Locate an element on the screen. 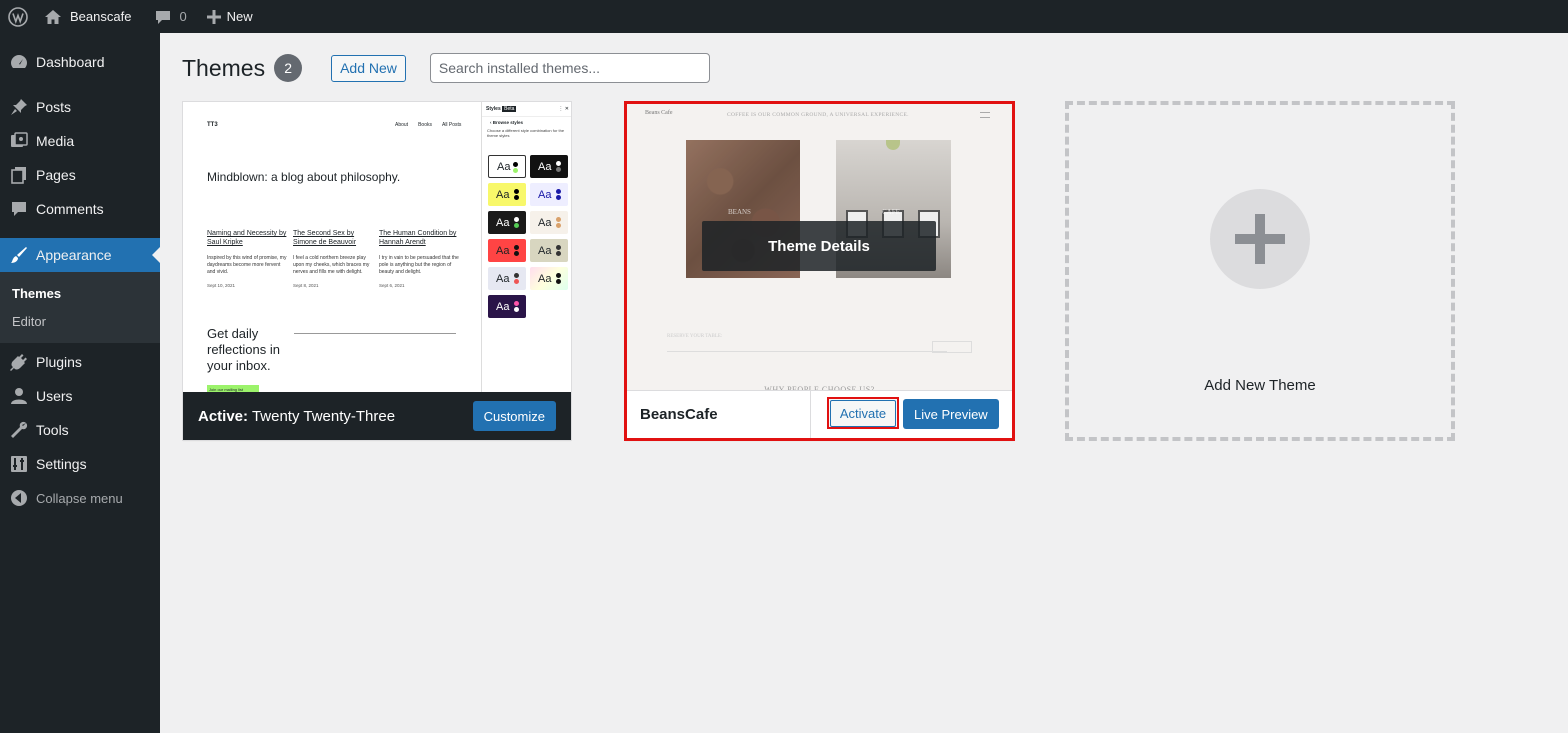  sidebar-item-comments: Comments is located at coordinates (80, 209).